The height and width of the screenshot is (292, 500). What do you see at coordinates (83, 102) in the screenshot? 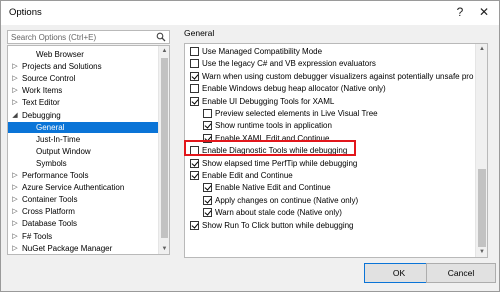
I see `tree-item: ▷ Text Editor` at bounding box center [83, 102].